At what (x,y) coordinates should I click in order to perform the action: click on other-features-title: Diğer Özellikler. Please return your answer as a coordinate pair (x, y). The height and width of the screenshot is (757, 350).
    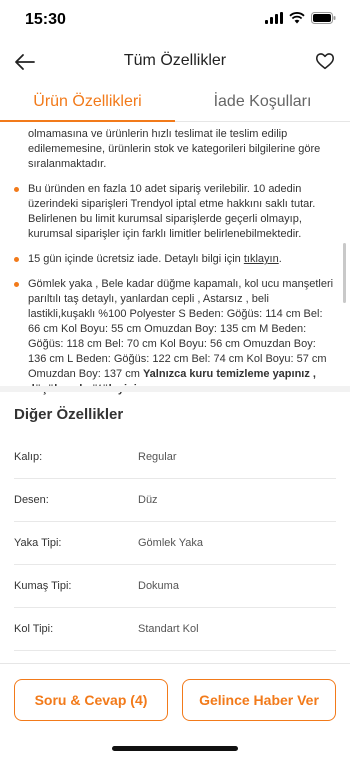
    Looking at the image, I should click on (69, 414).